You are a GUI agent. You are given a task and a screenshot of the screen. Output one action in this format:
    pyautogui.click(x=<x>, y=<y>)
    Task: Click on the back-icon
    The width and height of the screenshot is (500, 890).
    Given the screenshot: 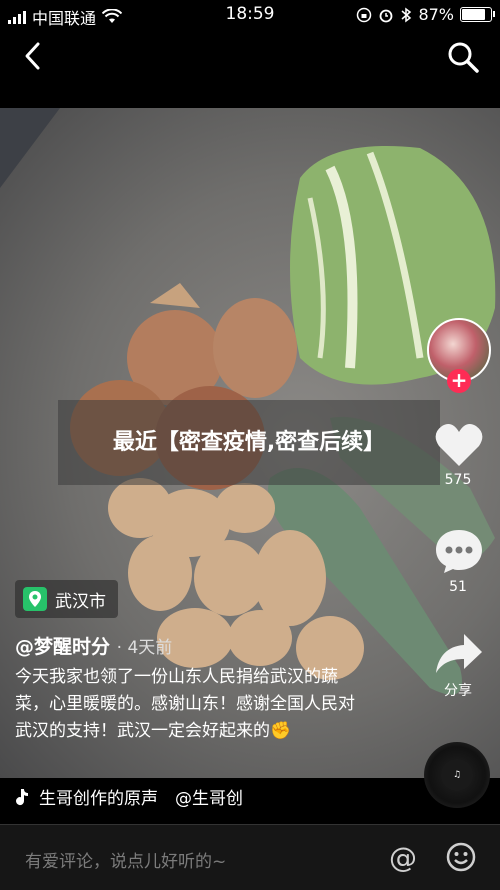 What is the action you would take?
    pyautogui.click(x=33, y=56)
    